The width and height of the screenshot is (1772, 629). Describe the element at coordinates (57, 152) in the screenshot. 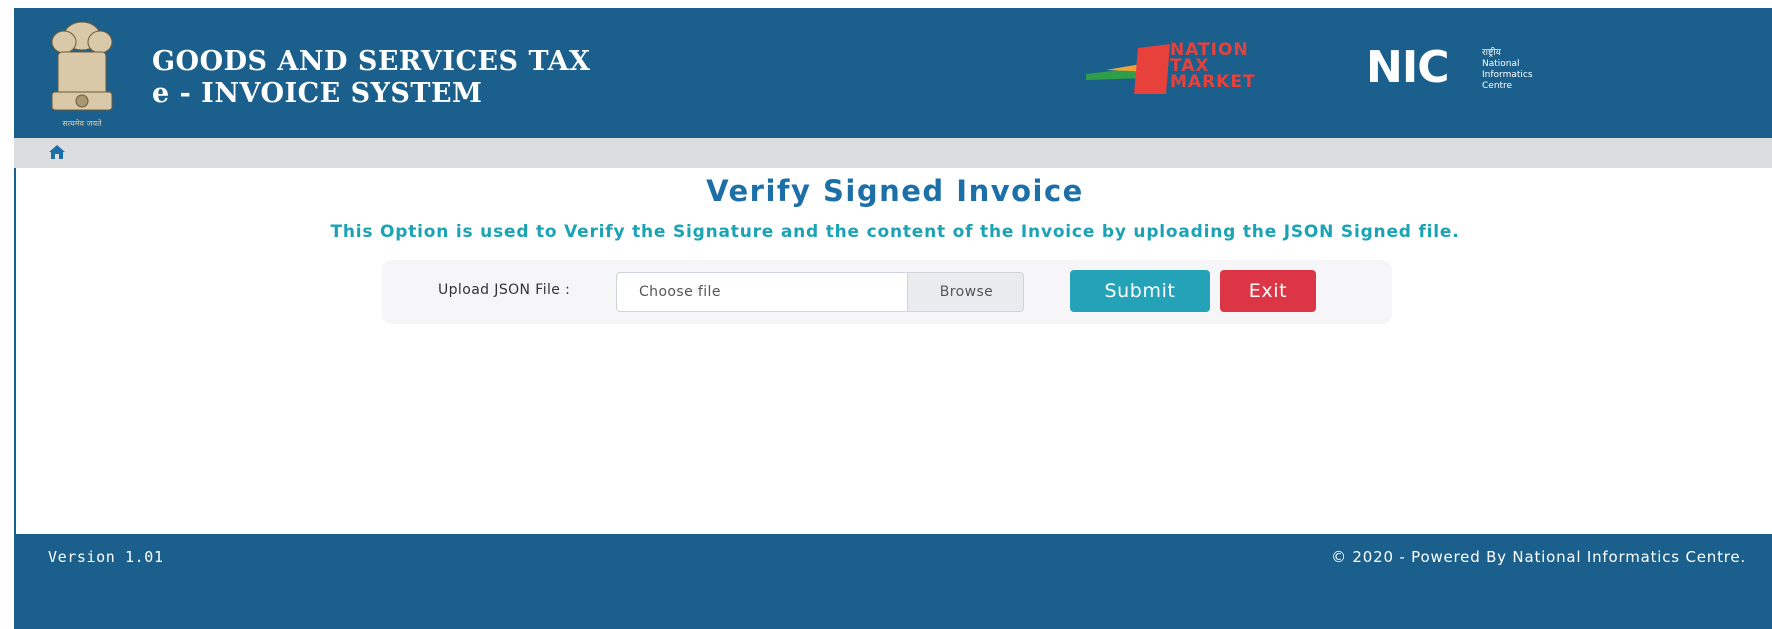

I see `home-icon` at that location.